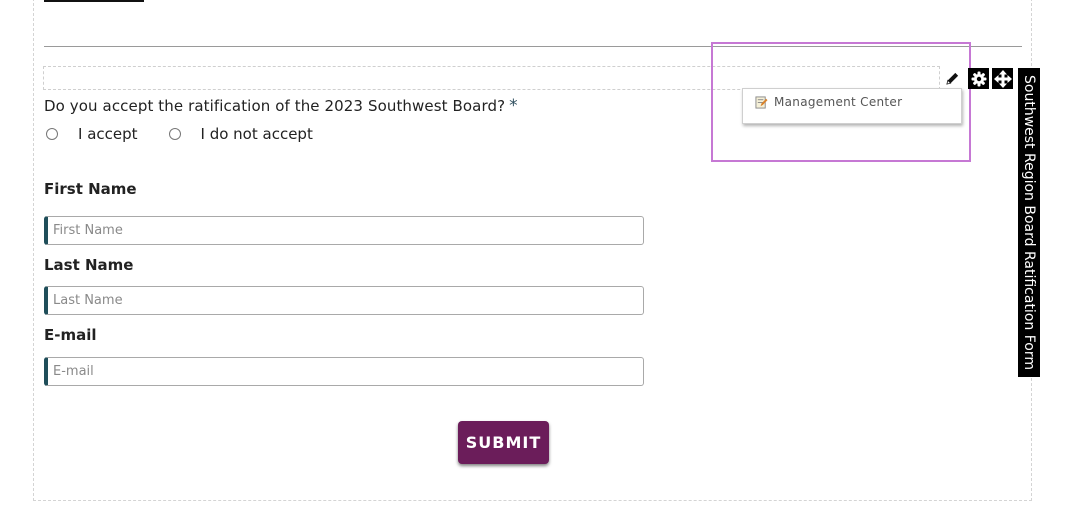 This screenshot has width=1073, height=513. Describe the element at coordinates (52, 134) in the screenshot. I see `radio-accept` at that location.